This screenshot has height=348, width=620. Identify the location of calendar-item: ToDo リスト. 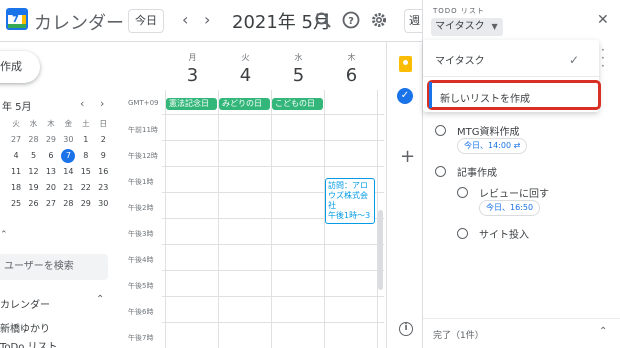
(29, 343).